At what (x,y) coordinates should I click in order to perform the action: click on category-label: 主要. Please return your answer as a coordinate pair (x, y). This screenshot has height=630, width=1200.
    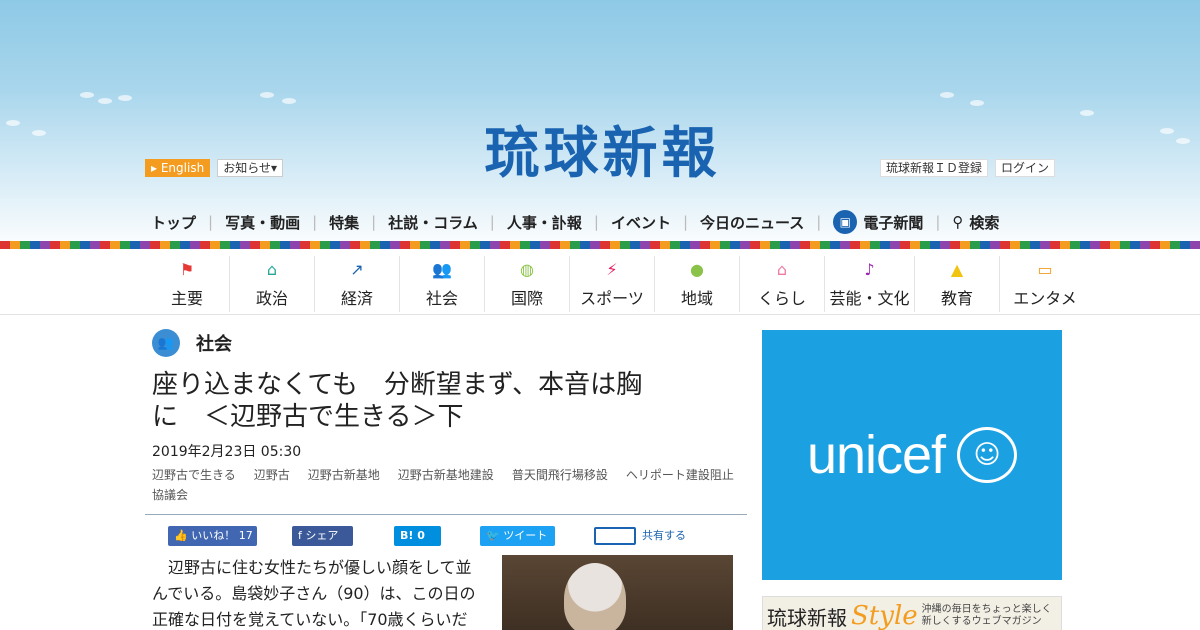
    Looking at the image, I should click on (186, 298).